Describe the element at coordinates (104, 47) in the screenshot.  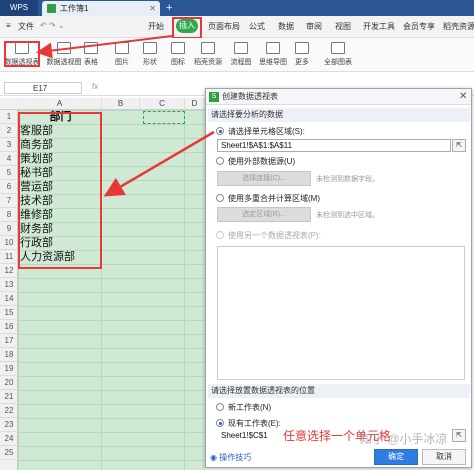
I see `arrow-to-pivot-button` at that location.